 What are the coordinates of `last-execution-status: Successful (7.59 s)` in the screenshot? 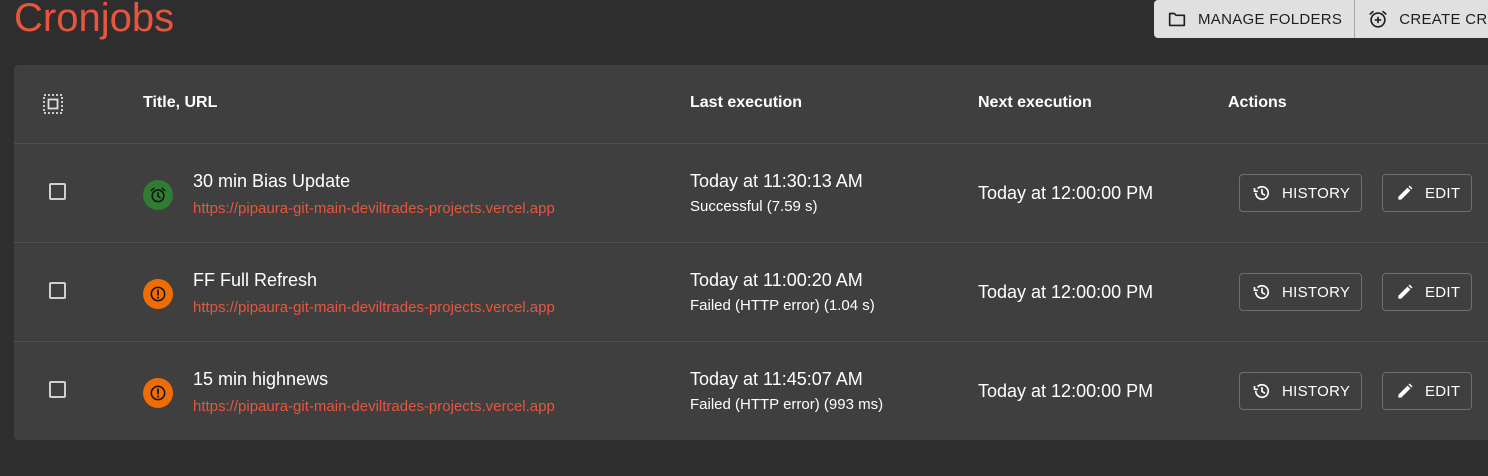 It's located at (754, 206).